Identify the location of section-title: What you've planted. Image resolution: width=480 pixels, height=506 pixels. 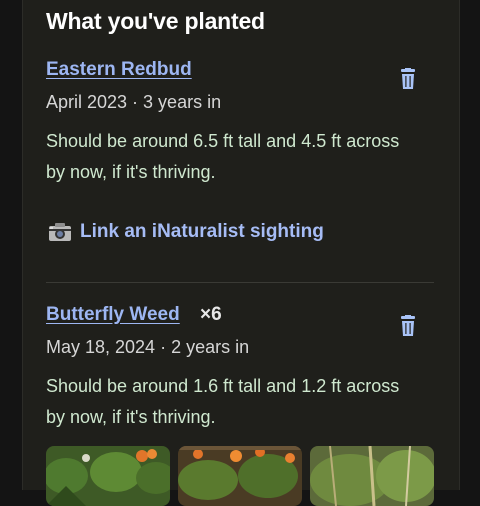
(155, 21).